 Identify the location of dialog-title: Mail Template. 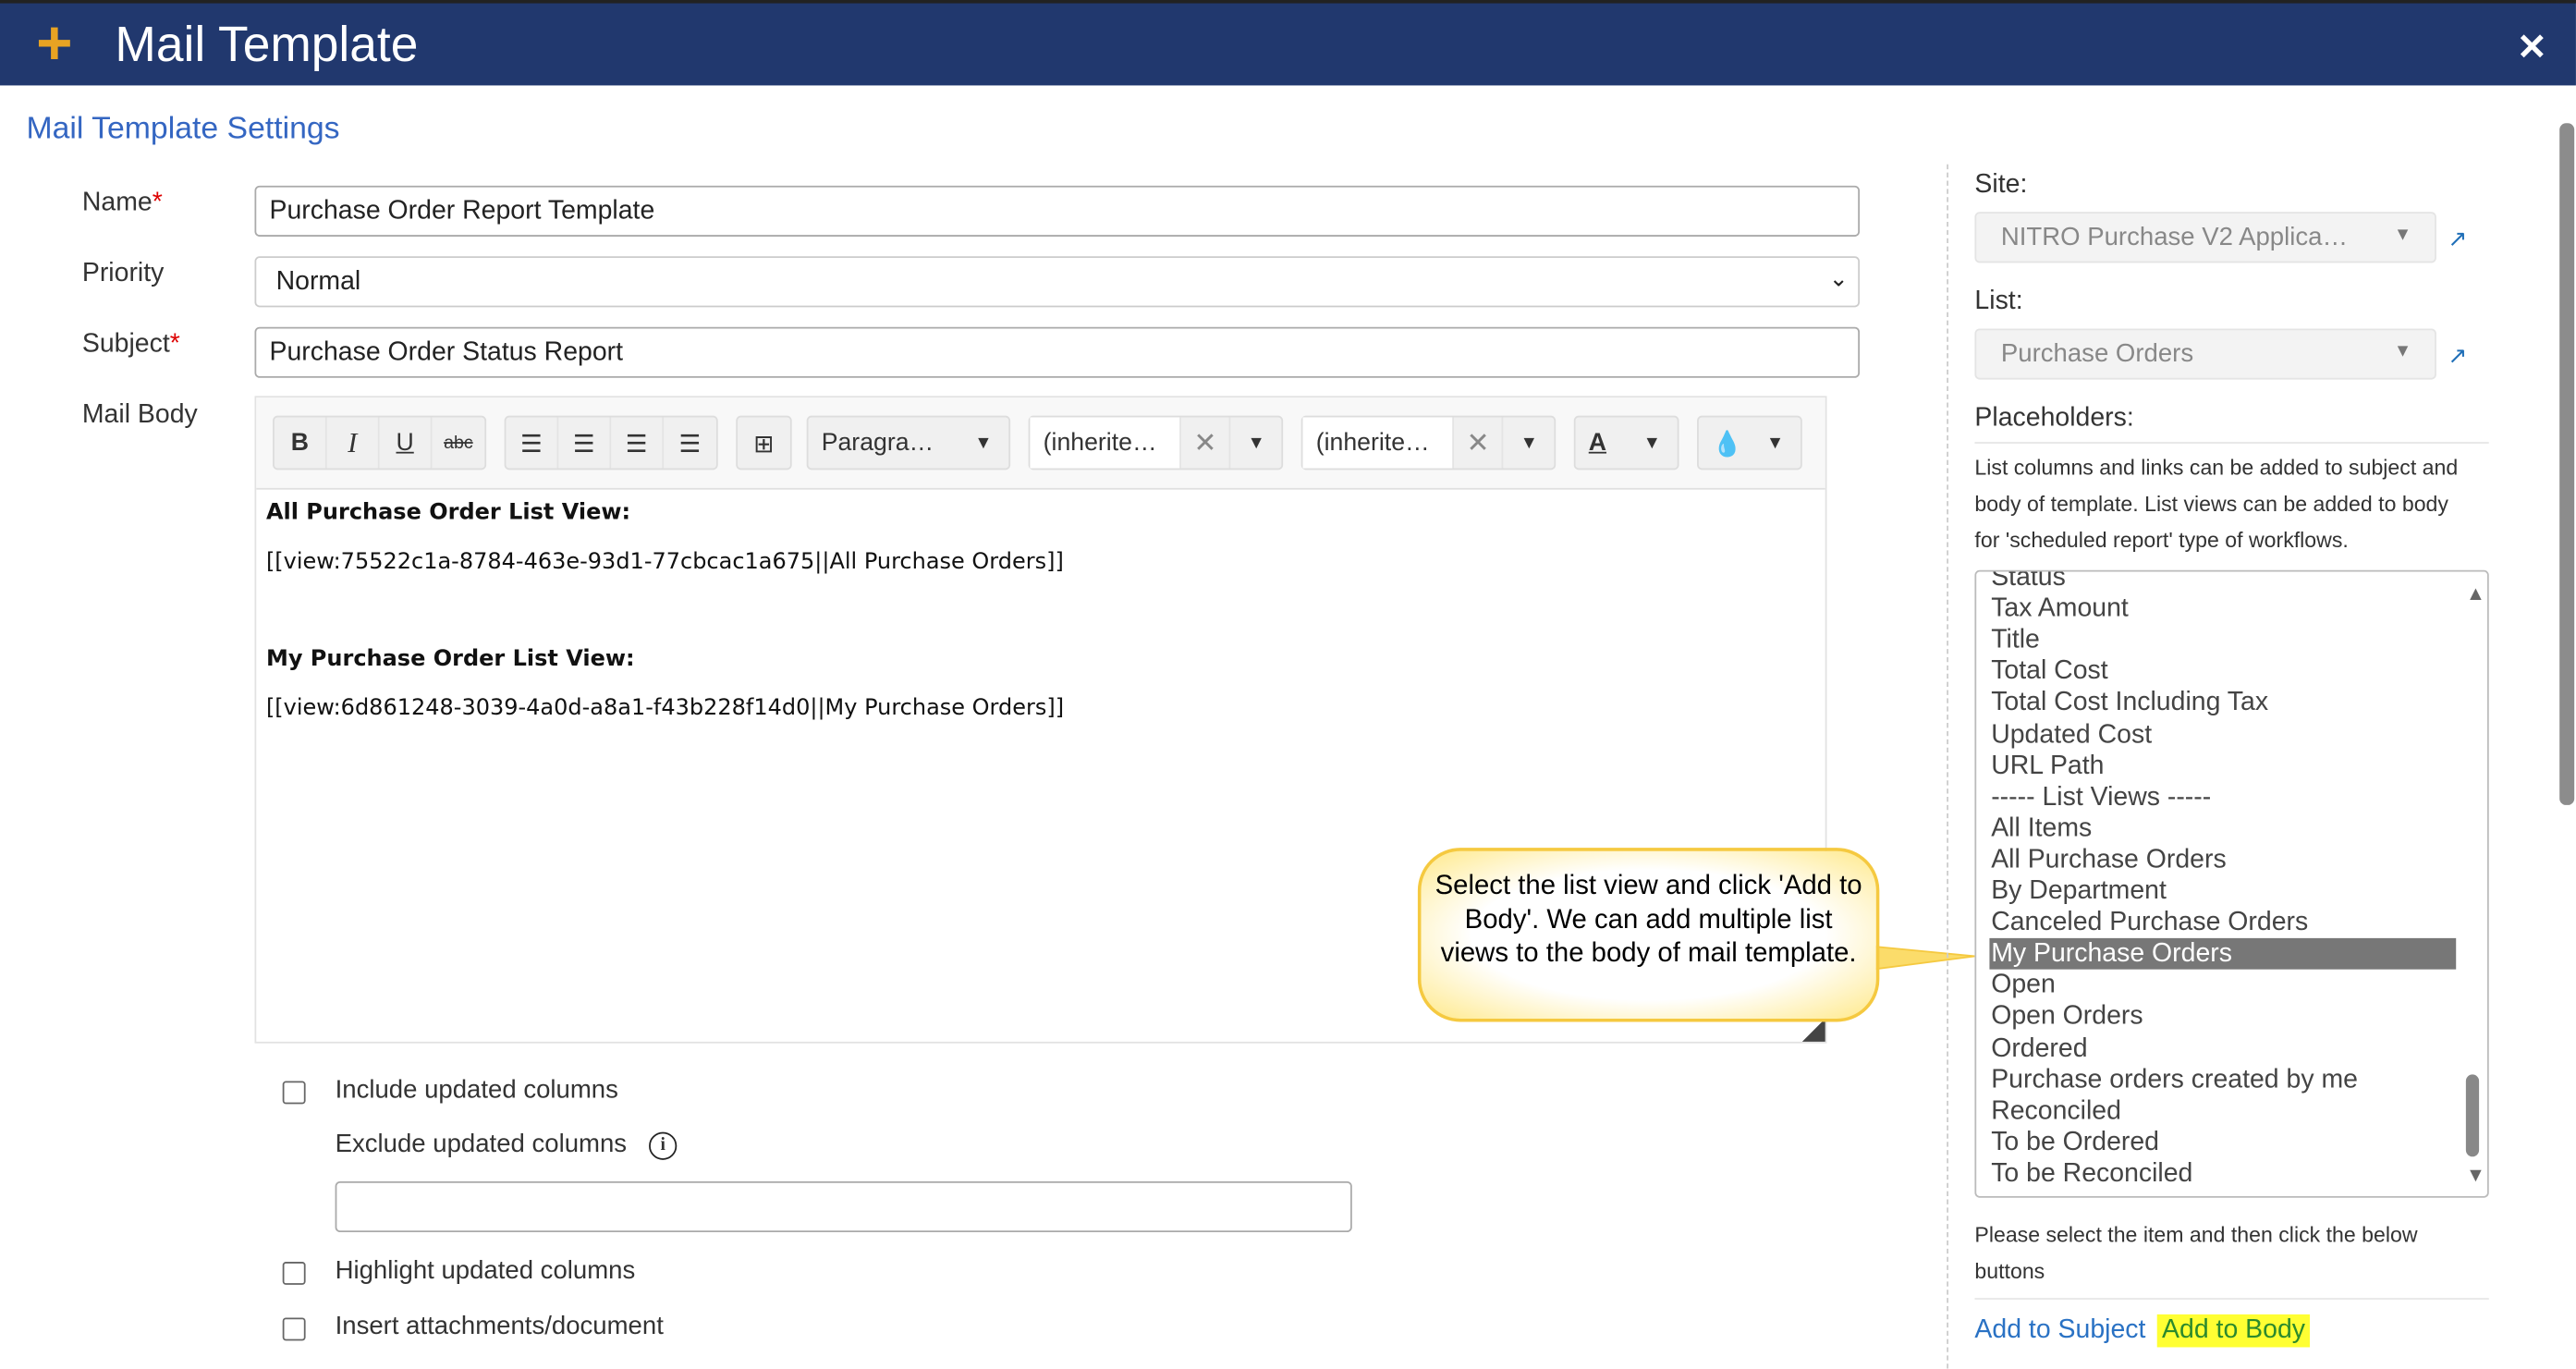
(267, 45).